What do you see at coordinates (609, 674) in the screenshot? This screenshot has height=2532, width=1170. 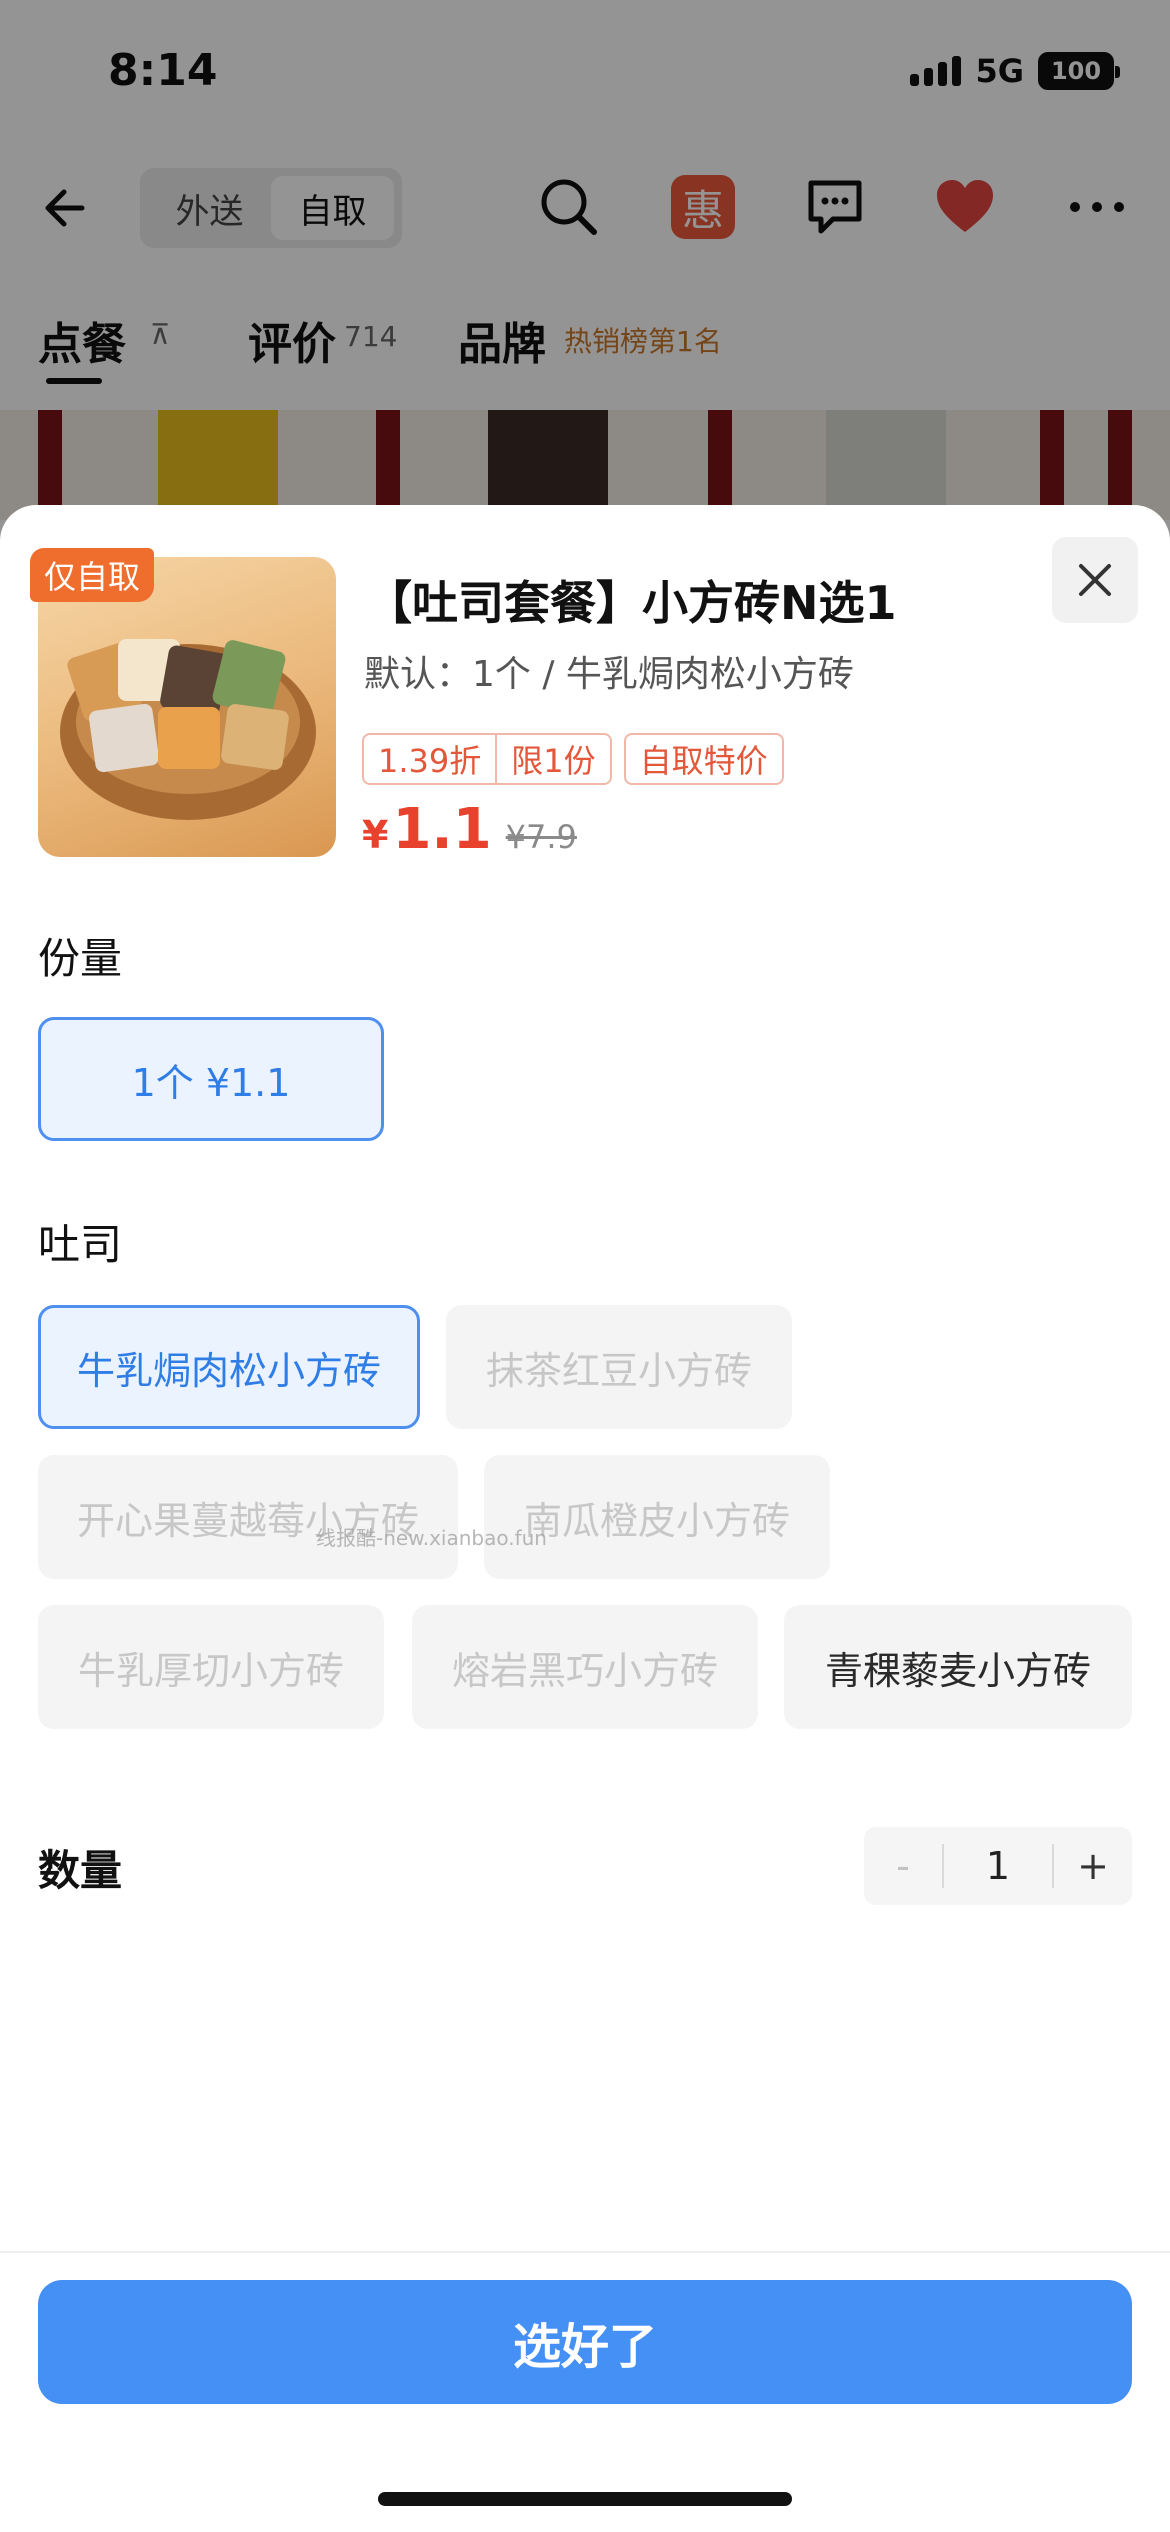 I see `product-default-spec: 默认：1个 / 牛乳焗肉松小方砖` at bounding box center [609, 674].